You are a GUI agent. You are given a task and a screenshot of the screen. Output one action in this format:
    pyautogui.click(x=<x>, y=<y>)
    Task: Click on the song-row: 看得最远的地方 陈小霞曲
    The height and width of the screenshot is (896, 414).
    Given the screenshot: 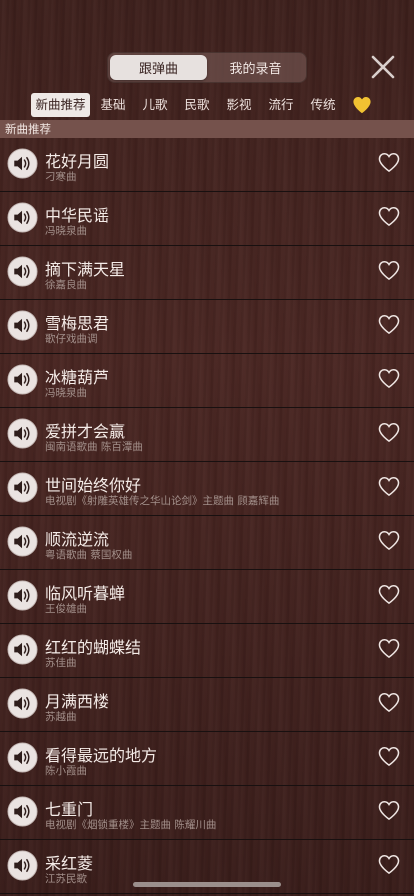 What is the action you would take?
    pyautogui.click(x=207, y=759)
    